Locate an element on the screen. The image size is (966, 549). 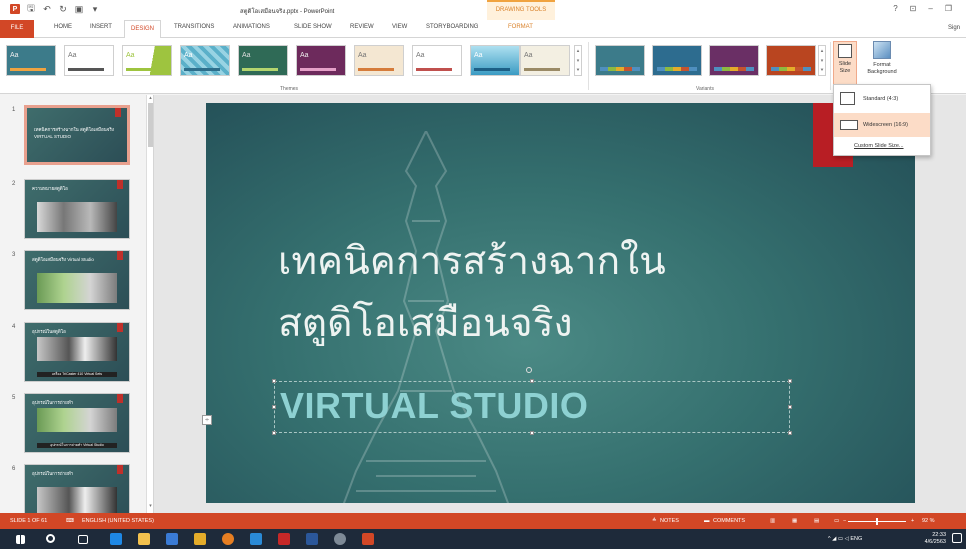
tab-design: DESIGN is located at coordinates (143, 29).